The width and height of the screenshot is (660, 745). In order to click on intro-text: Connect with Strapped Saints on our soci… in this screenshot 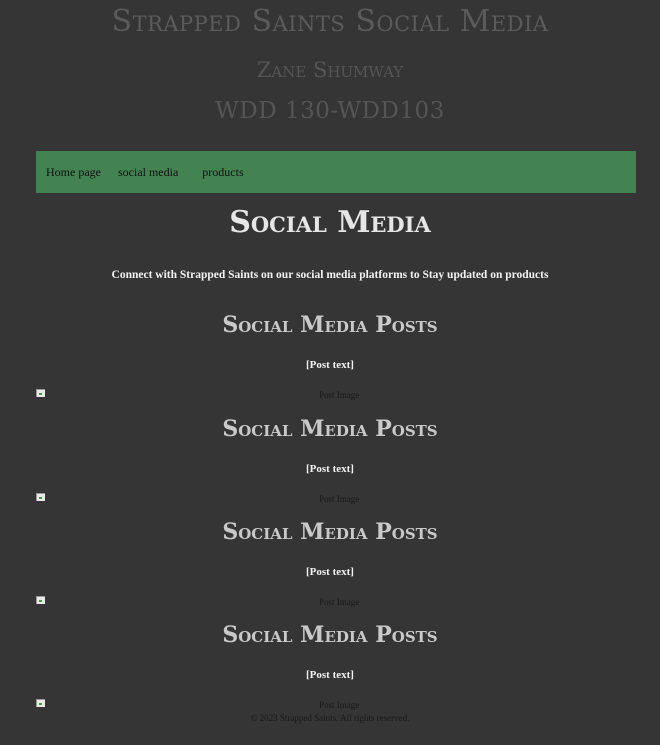, I will do `click(330, 275)`.